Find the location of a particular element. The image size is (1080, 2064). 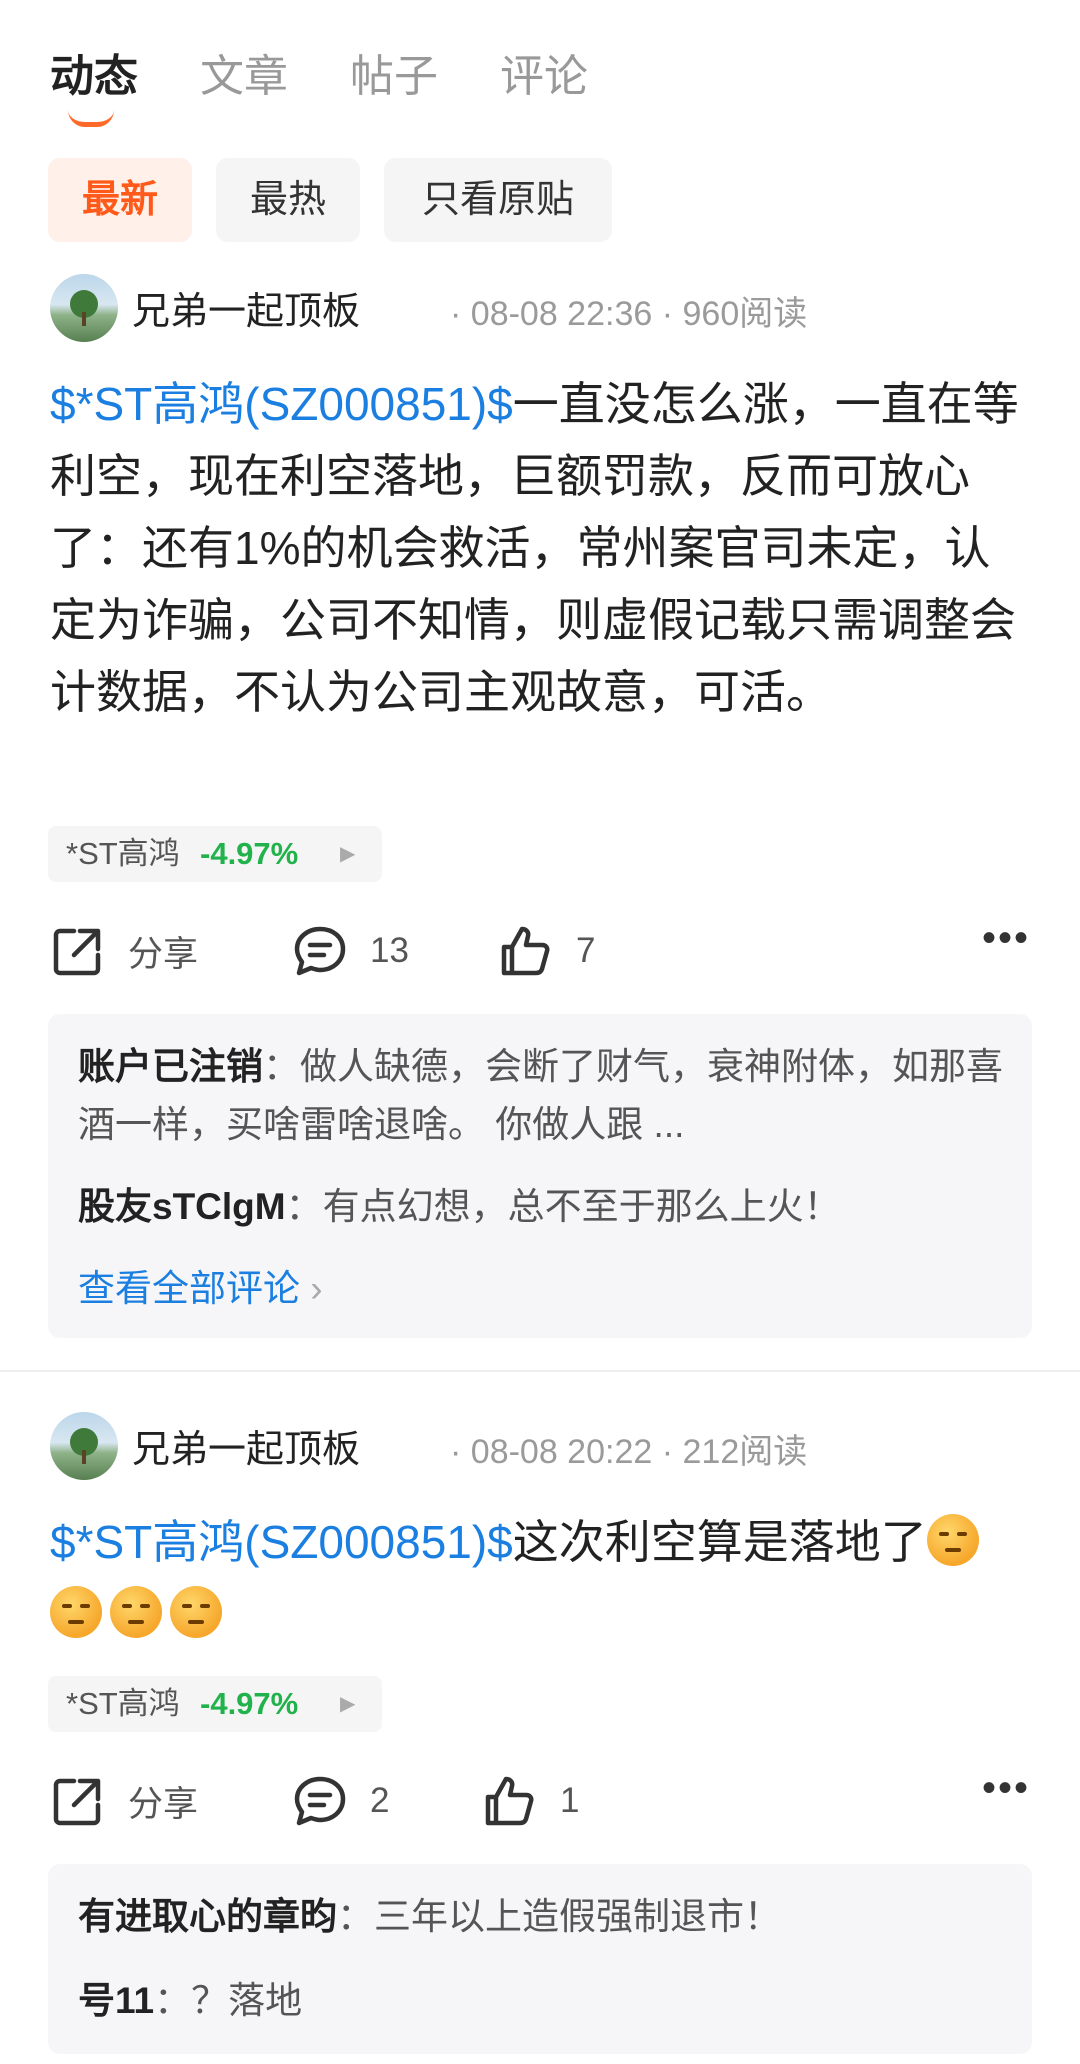

tab-posts: 帖子 is located at coordinates (394, 72).